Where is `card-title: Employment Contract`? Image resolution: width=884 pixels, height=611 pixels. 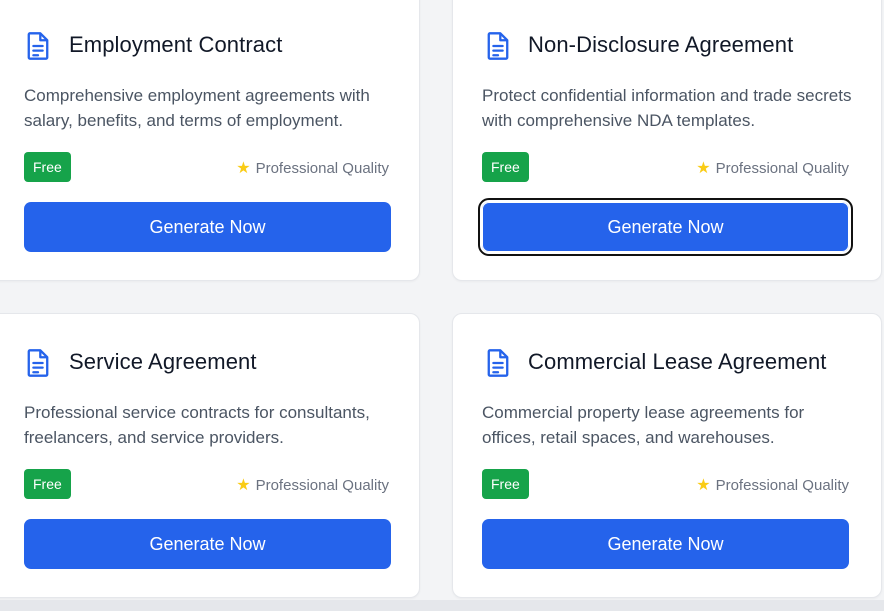
card-title: Employment Contract is located at coordinates (176, 44).